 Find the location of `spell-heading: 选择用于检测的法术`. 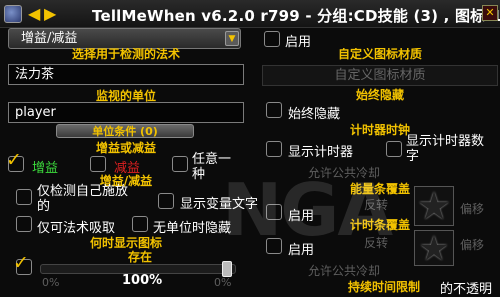

spell-heading: 选择用于检测的法术 is located at coordinates (125, 54).